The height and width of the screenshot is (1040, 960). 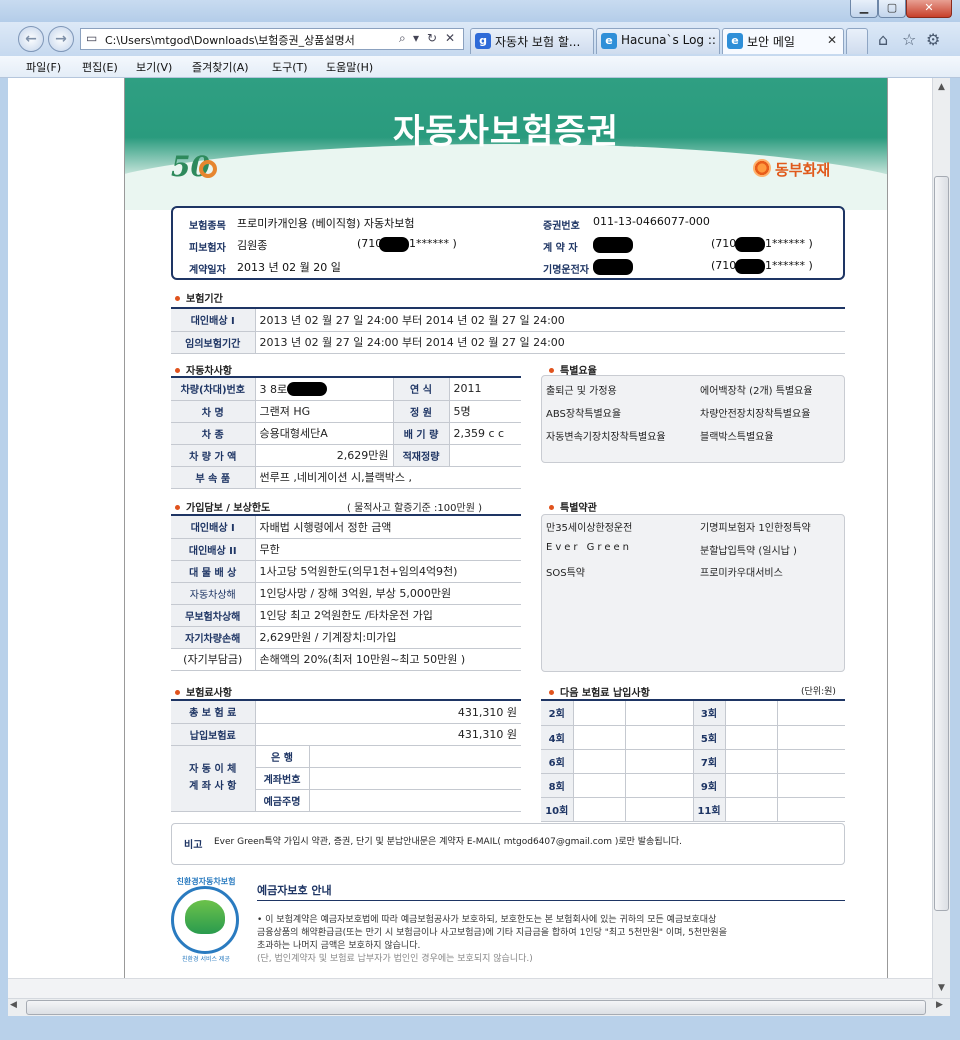 I want to click on eco-insurance-seal: 친환경자동차보험 친환경 서비스 제공, so click(x=206, y=919).